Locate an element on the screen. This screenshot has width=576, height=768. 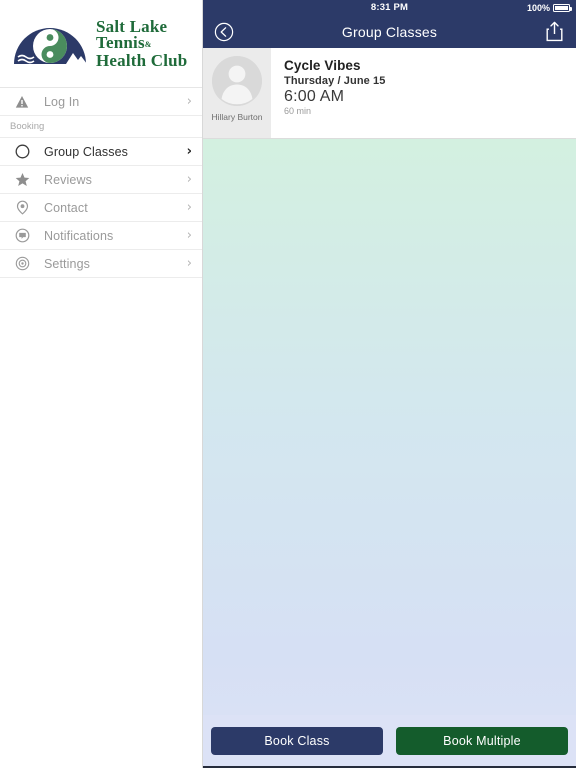
sidebar-item-label: Notifications is located at coordinates (79, 235).